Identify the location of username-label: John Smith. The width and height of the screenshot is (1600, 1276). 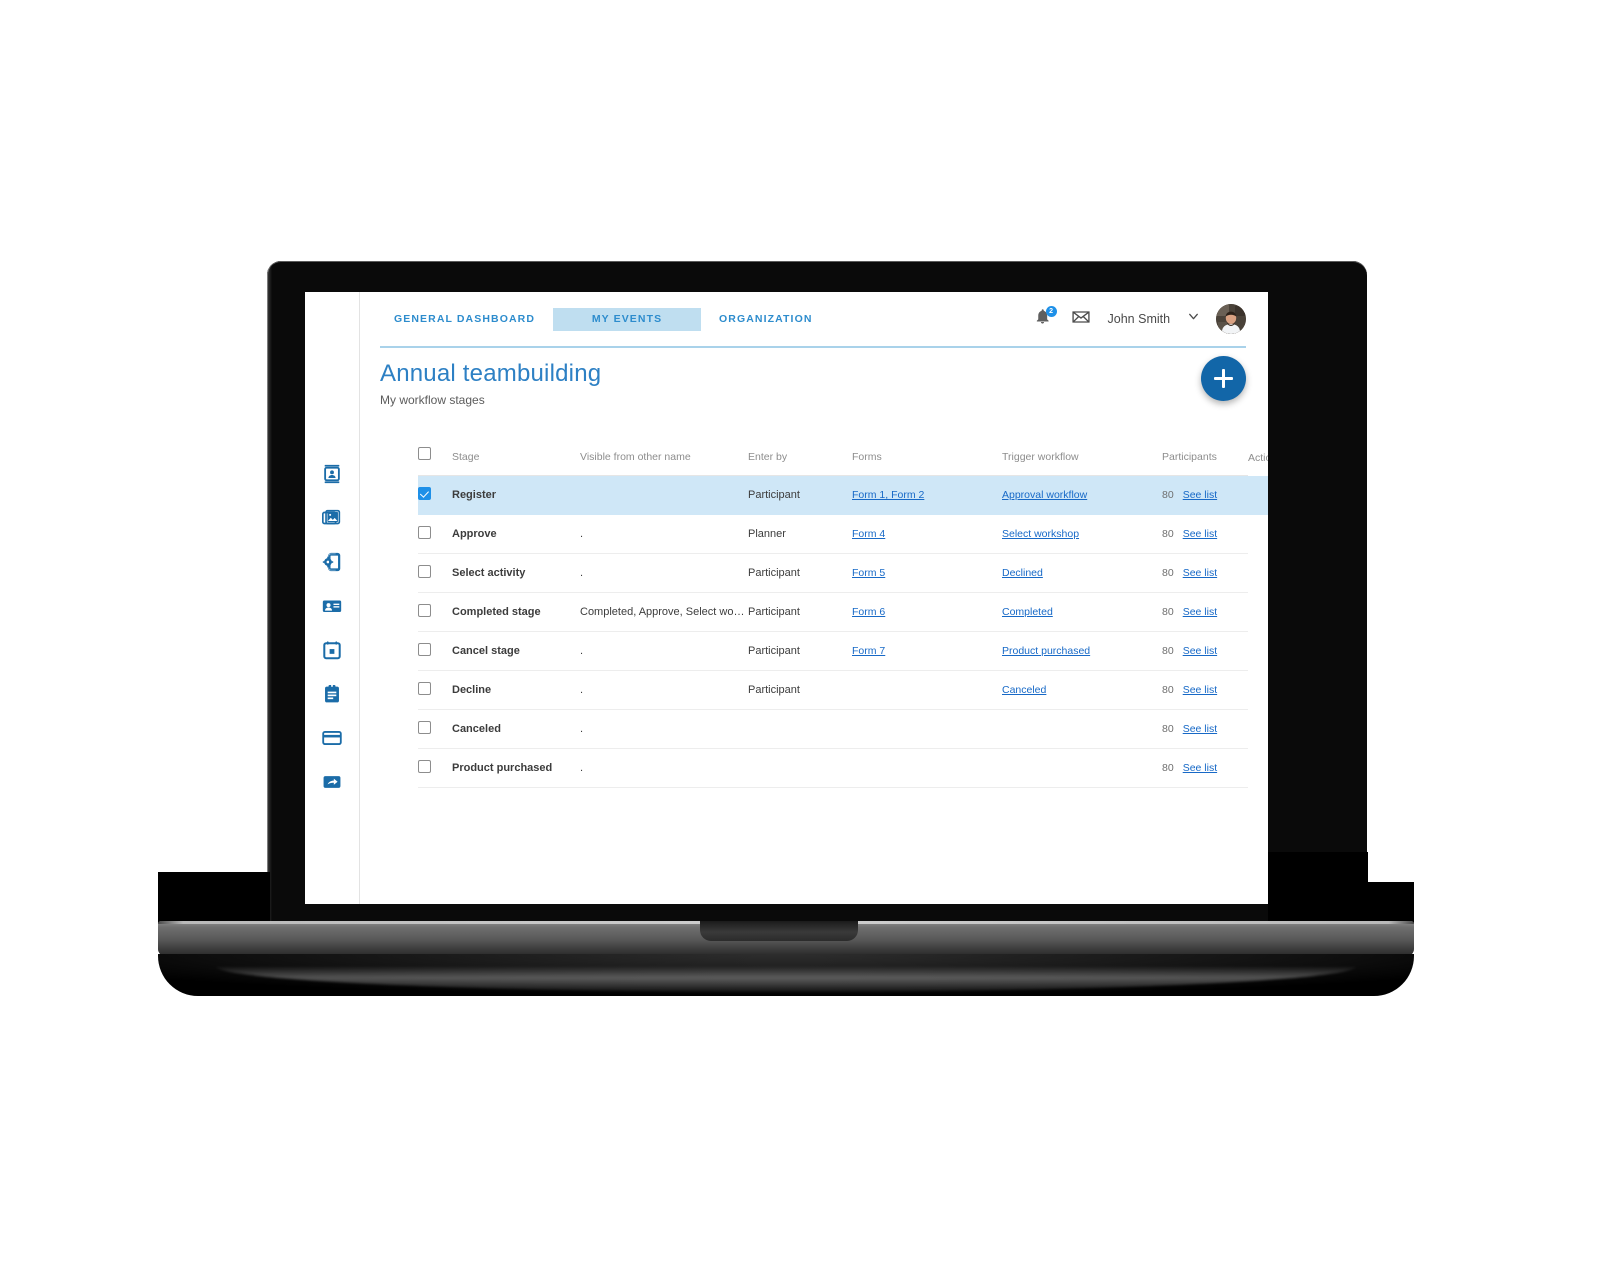
(1139, 319).